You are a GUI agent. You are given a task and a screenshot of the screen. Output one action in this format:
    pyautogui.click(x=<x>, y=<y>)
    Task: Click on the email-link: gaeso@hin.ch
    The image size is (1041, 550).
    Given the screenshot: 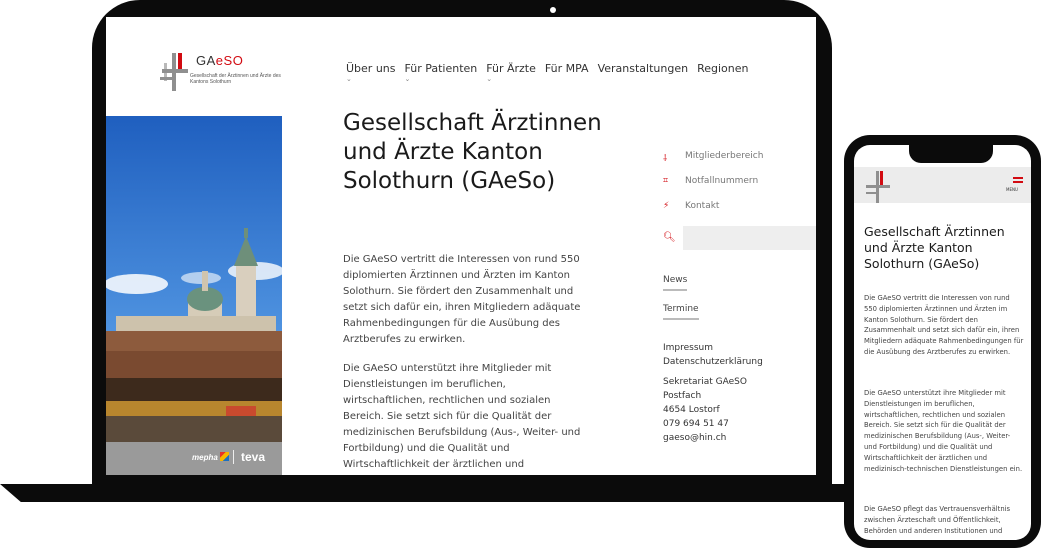 What is the action you would take?
    pyautogui.click(x=713, y=438)
    